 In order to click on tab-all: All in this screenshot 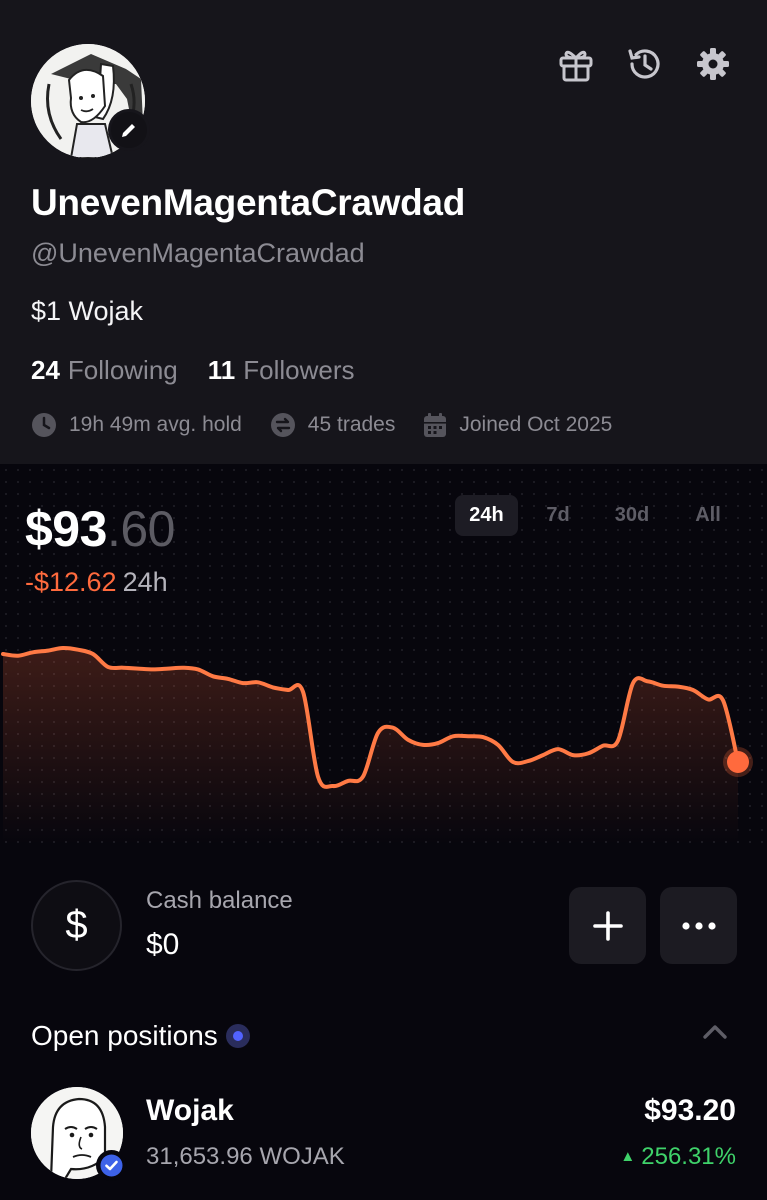, I will do `click(708, 515)`.